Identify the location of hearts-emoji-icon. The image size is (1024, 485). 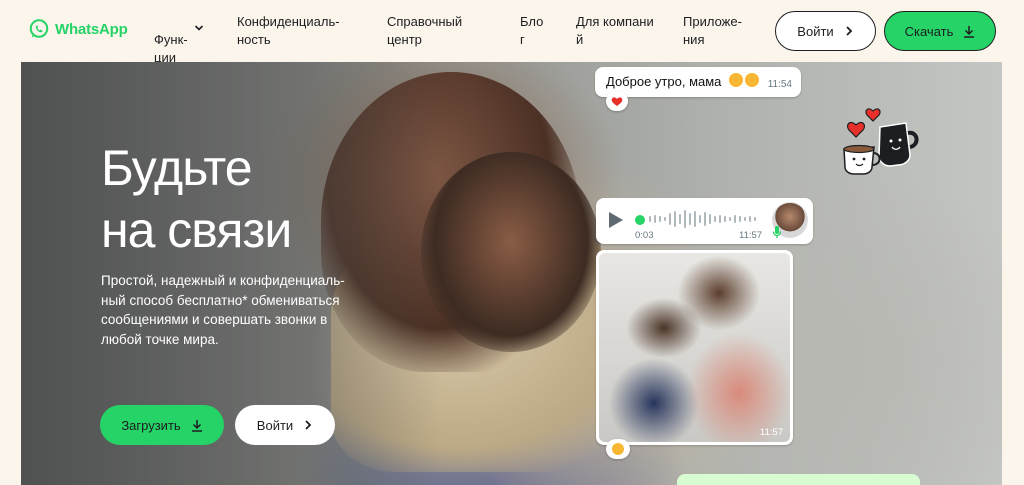
(752, 80).